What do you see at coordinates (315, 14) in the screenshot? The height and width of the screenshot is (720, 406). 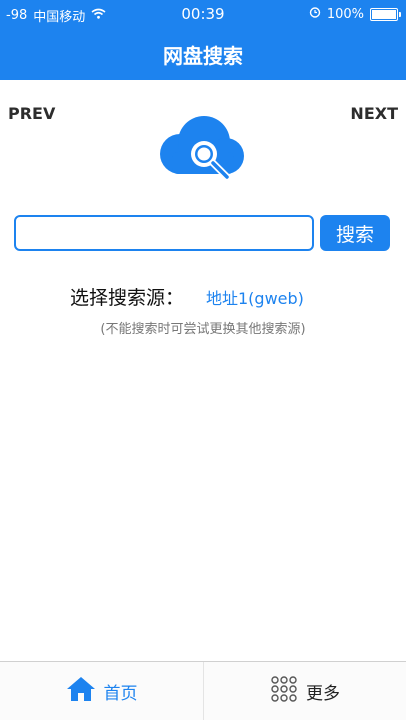 I see `alarm-icon` at bounding box center [315, 14].